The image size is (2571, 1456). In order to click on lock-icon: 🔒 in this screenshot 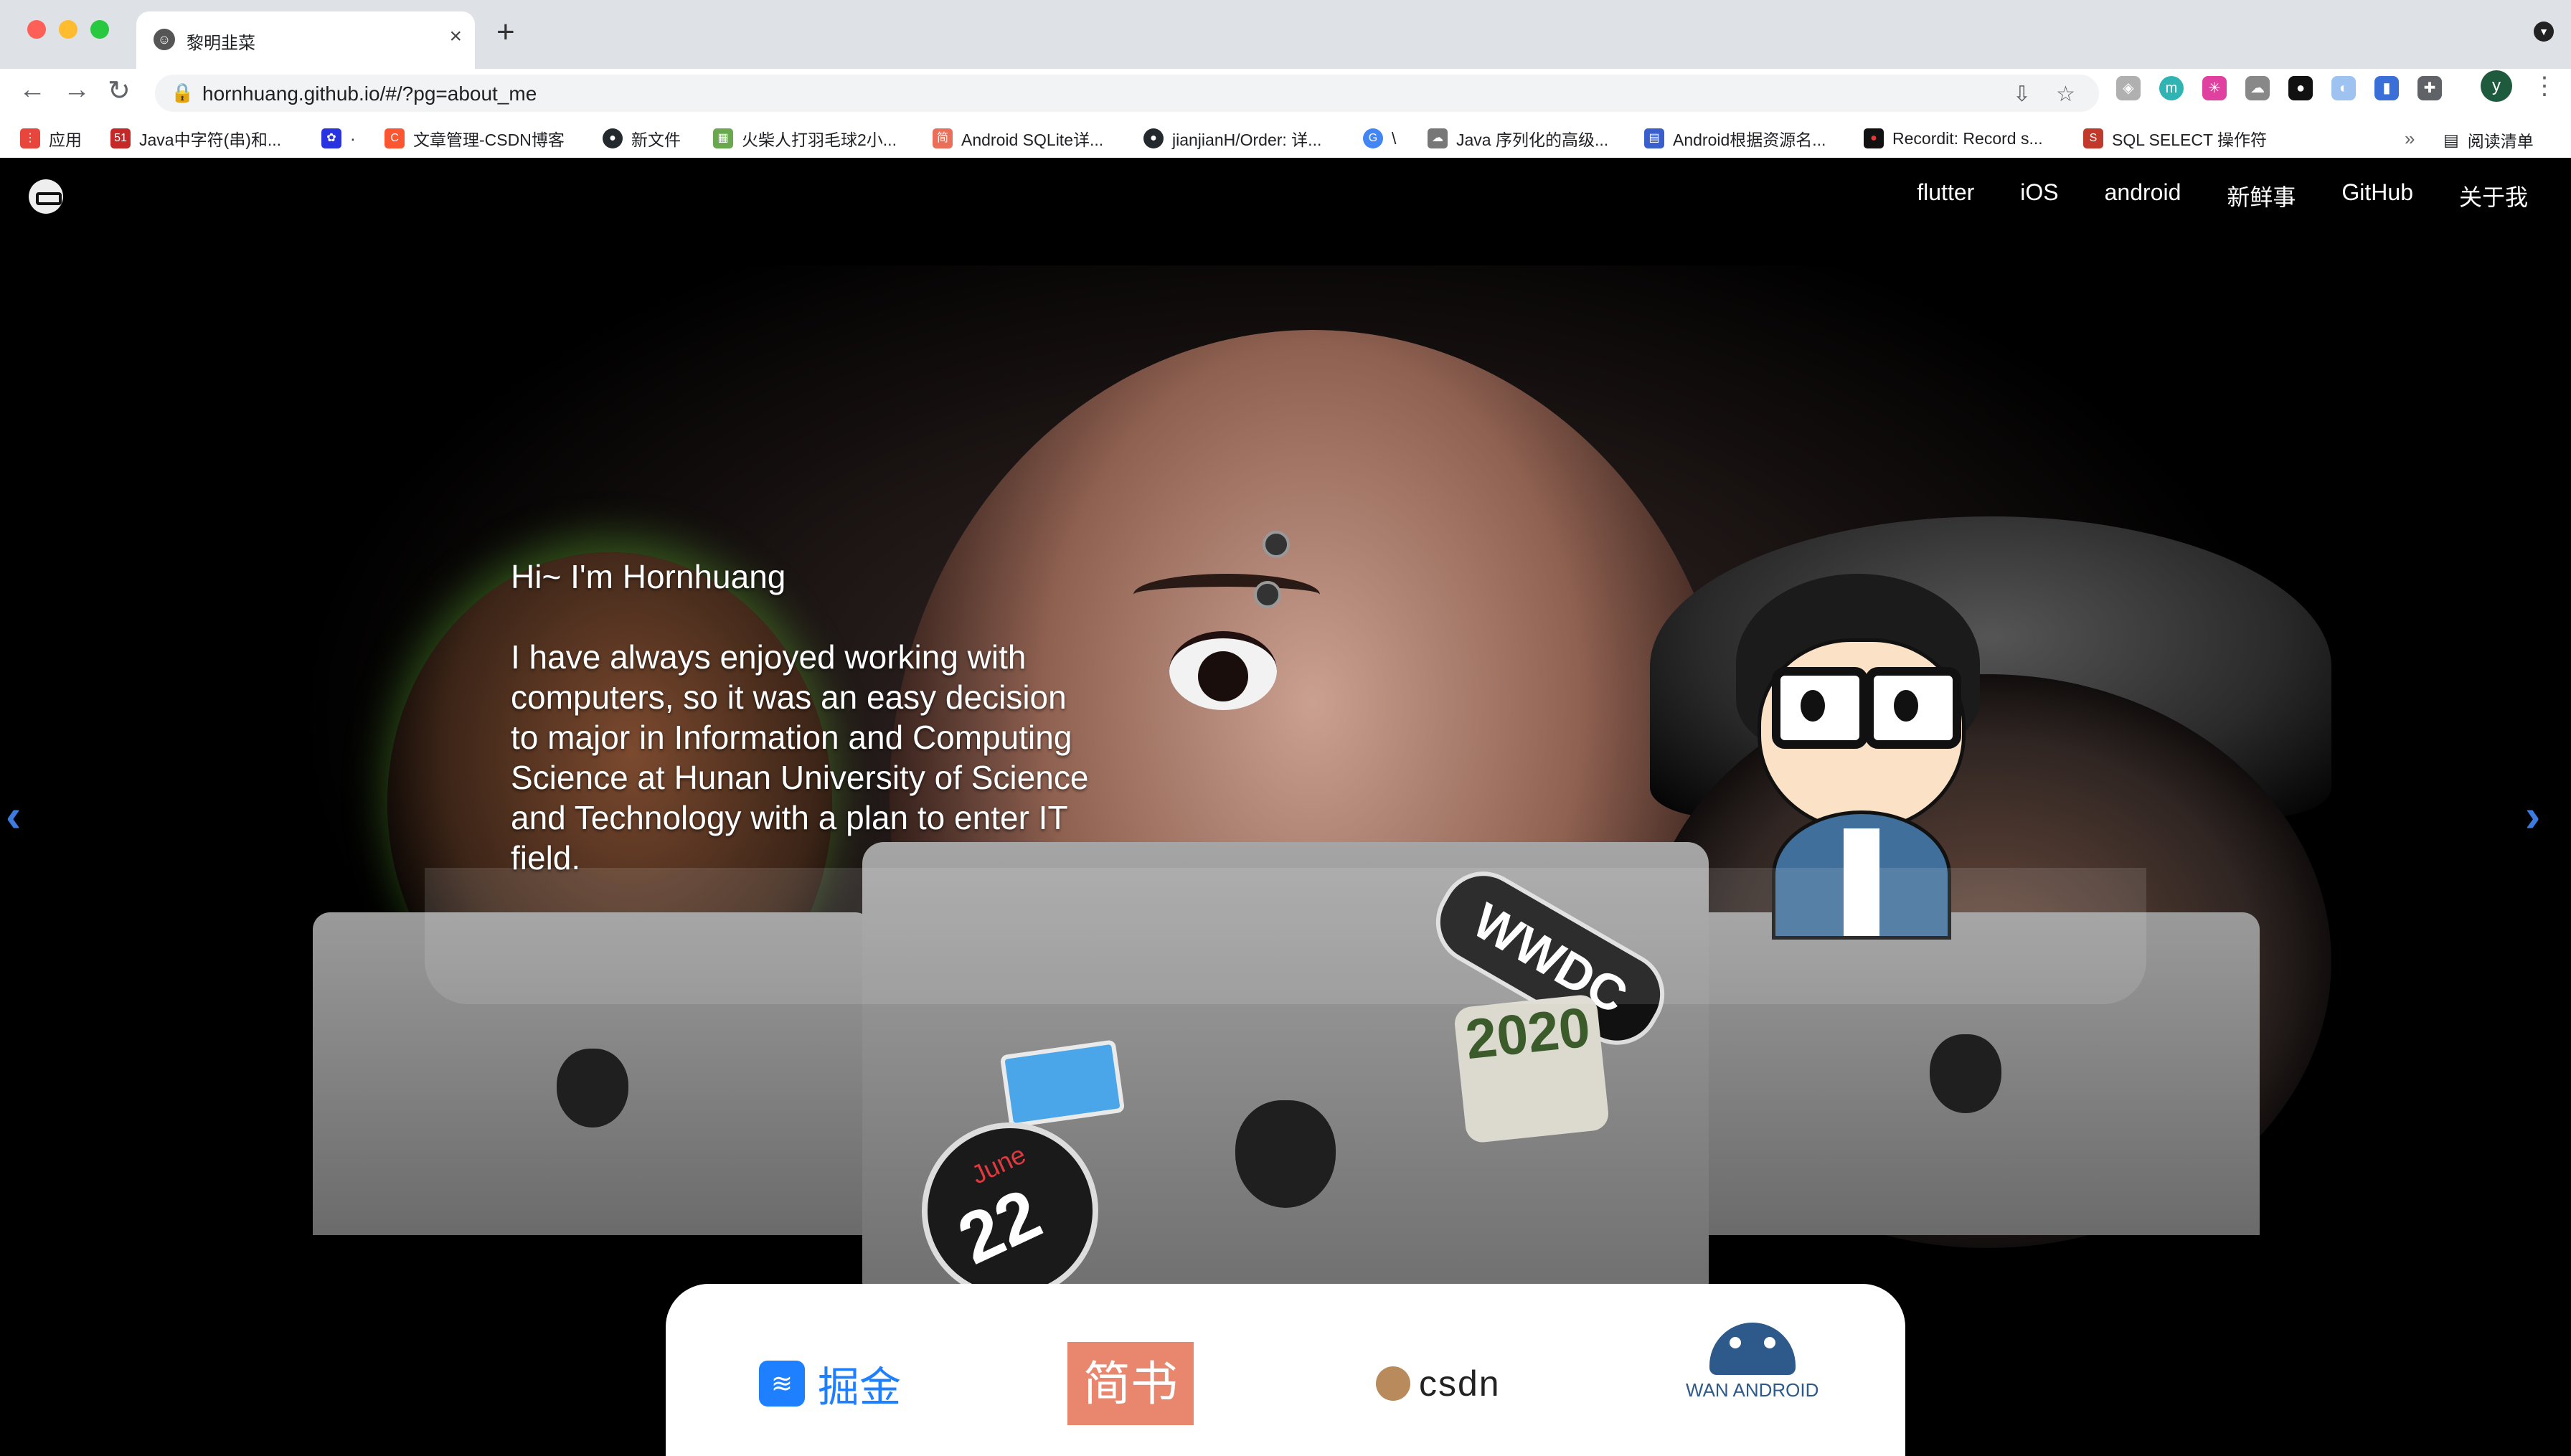, I will do `click(182, 93)`.